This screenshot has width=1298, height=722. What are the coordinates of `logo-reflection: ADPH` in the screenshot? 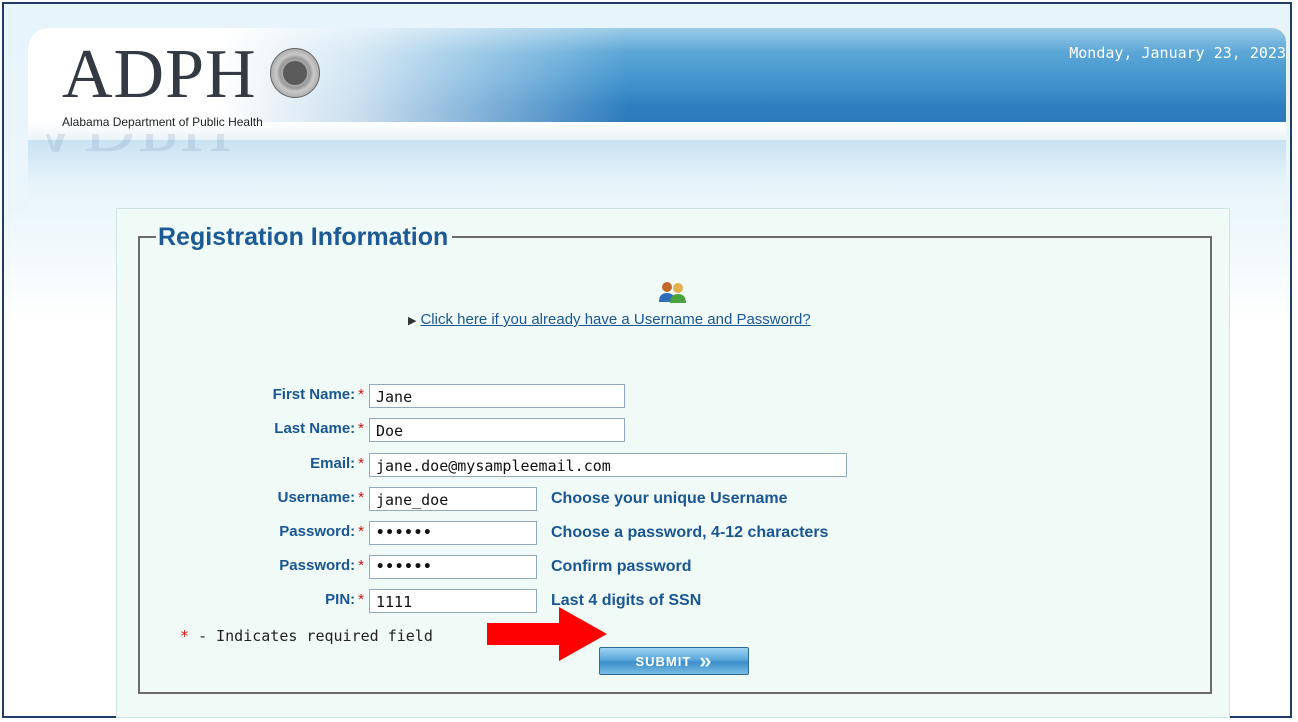 It's located at (132, 149).